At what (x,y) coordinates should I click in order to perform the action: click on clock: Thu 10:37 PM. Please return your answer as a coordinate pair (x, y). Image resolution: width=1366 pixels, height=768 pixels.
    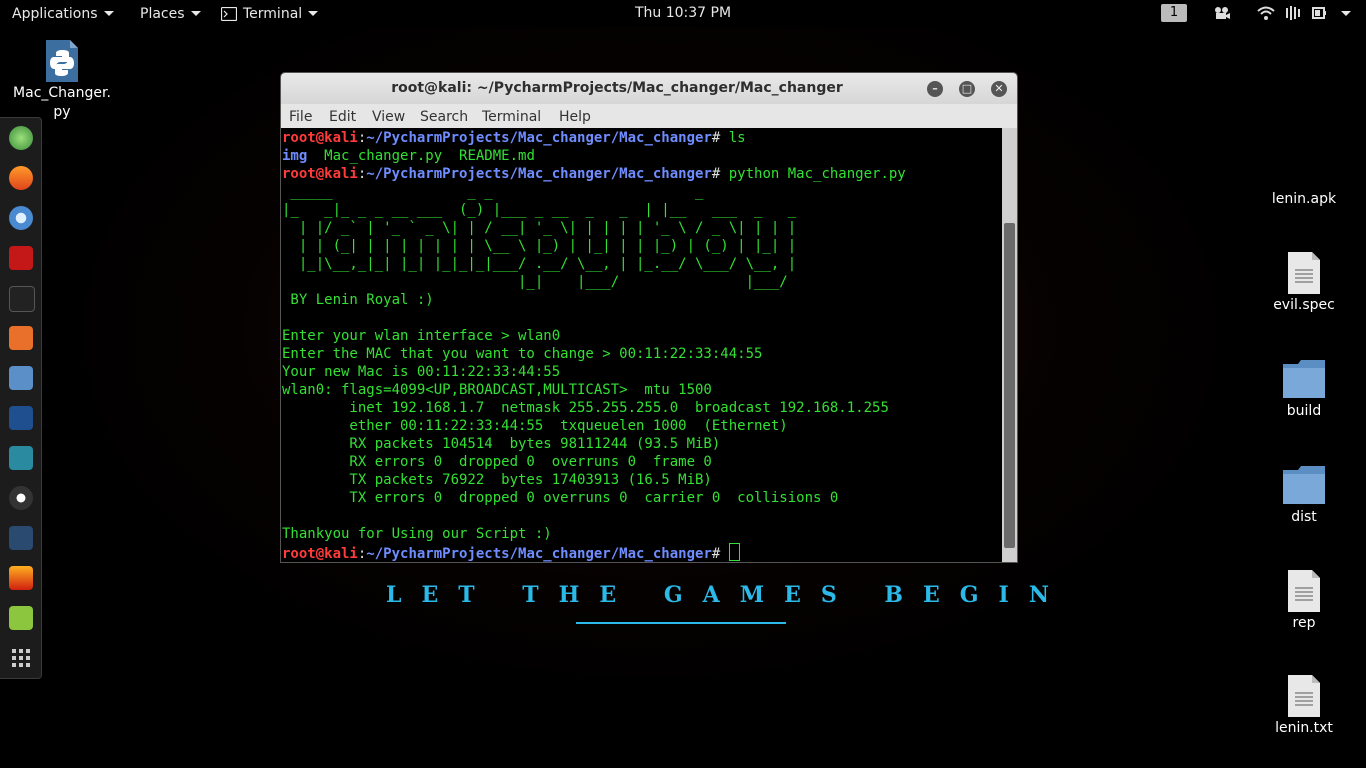
    Looking at the image, I should click on (683, 13).